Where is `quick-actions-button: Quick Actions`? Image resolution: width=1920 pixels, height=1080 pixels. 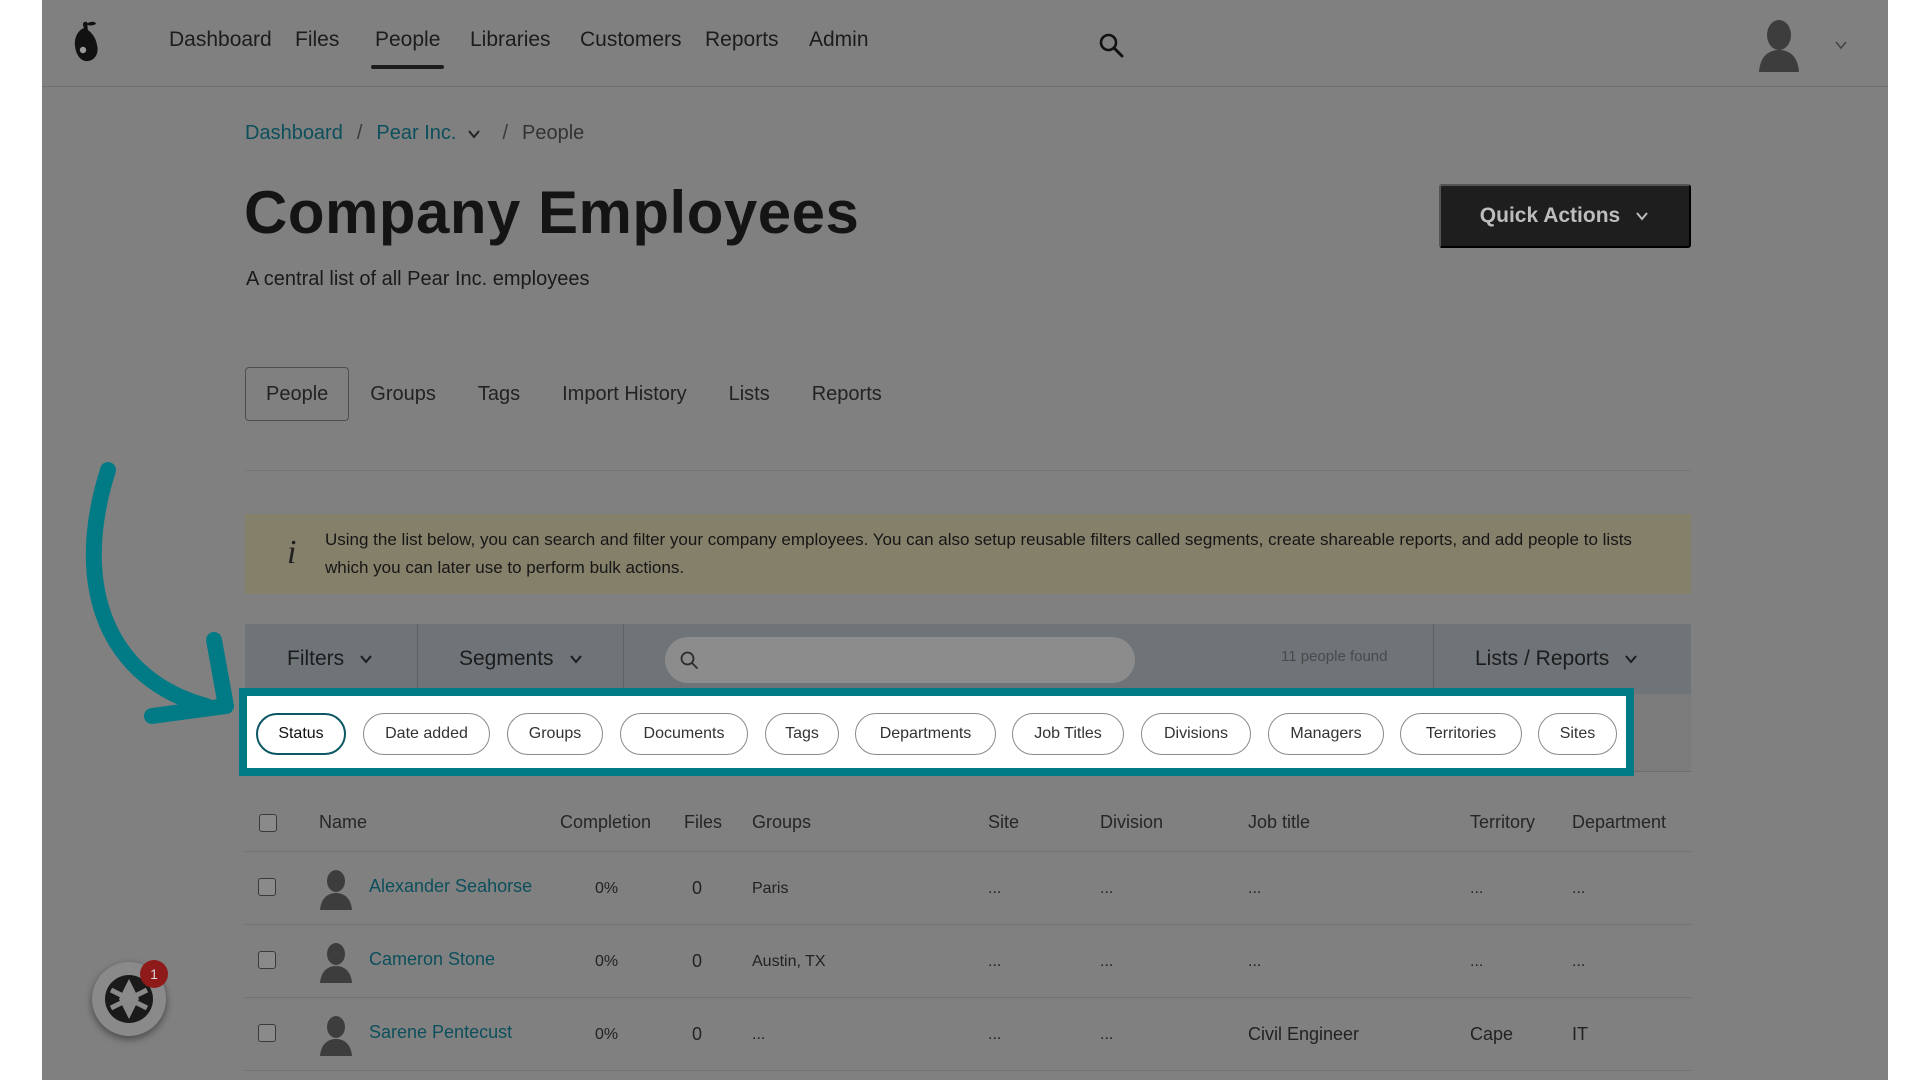 quick-actions-button: Quick Actions is located at coordinates (1565, 216).